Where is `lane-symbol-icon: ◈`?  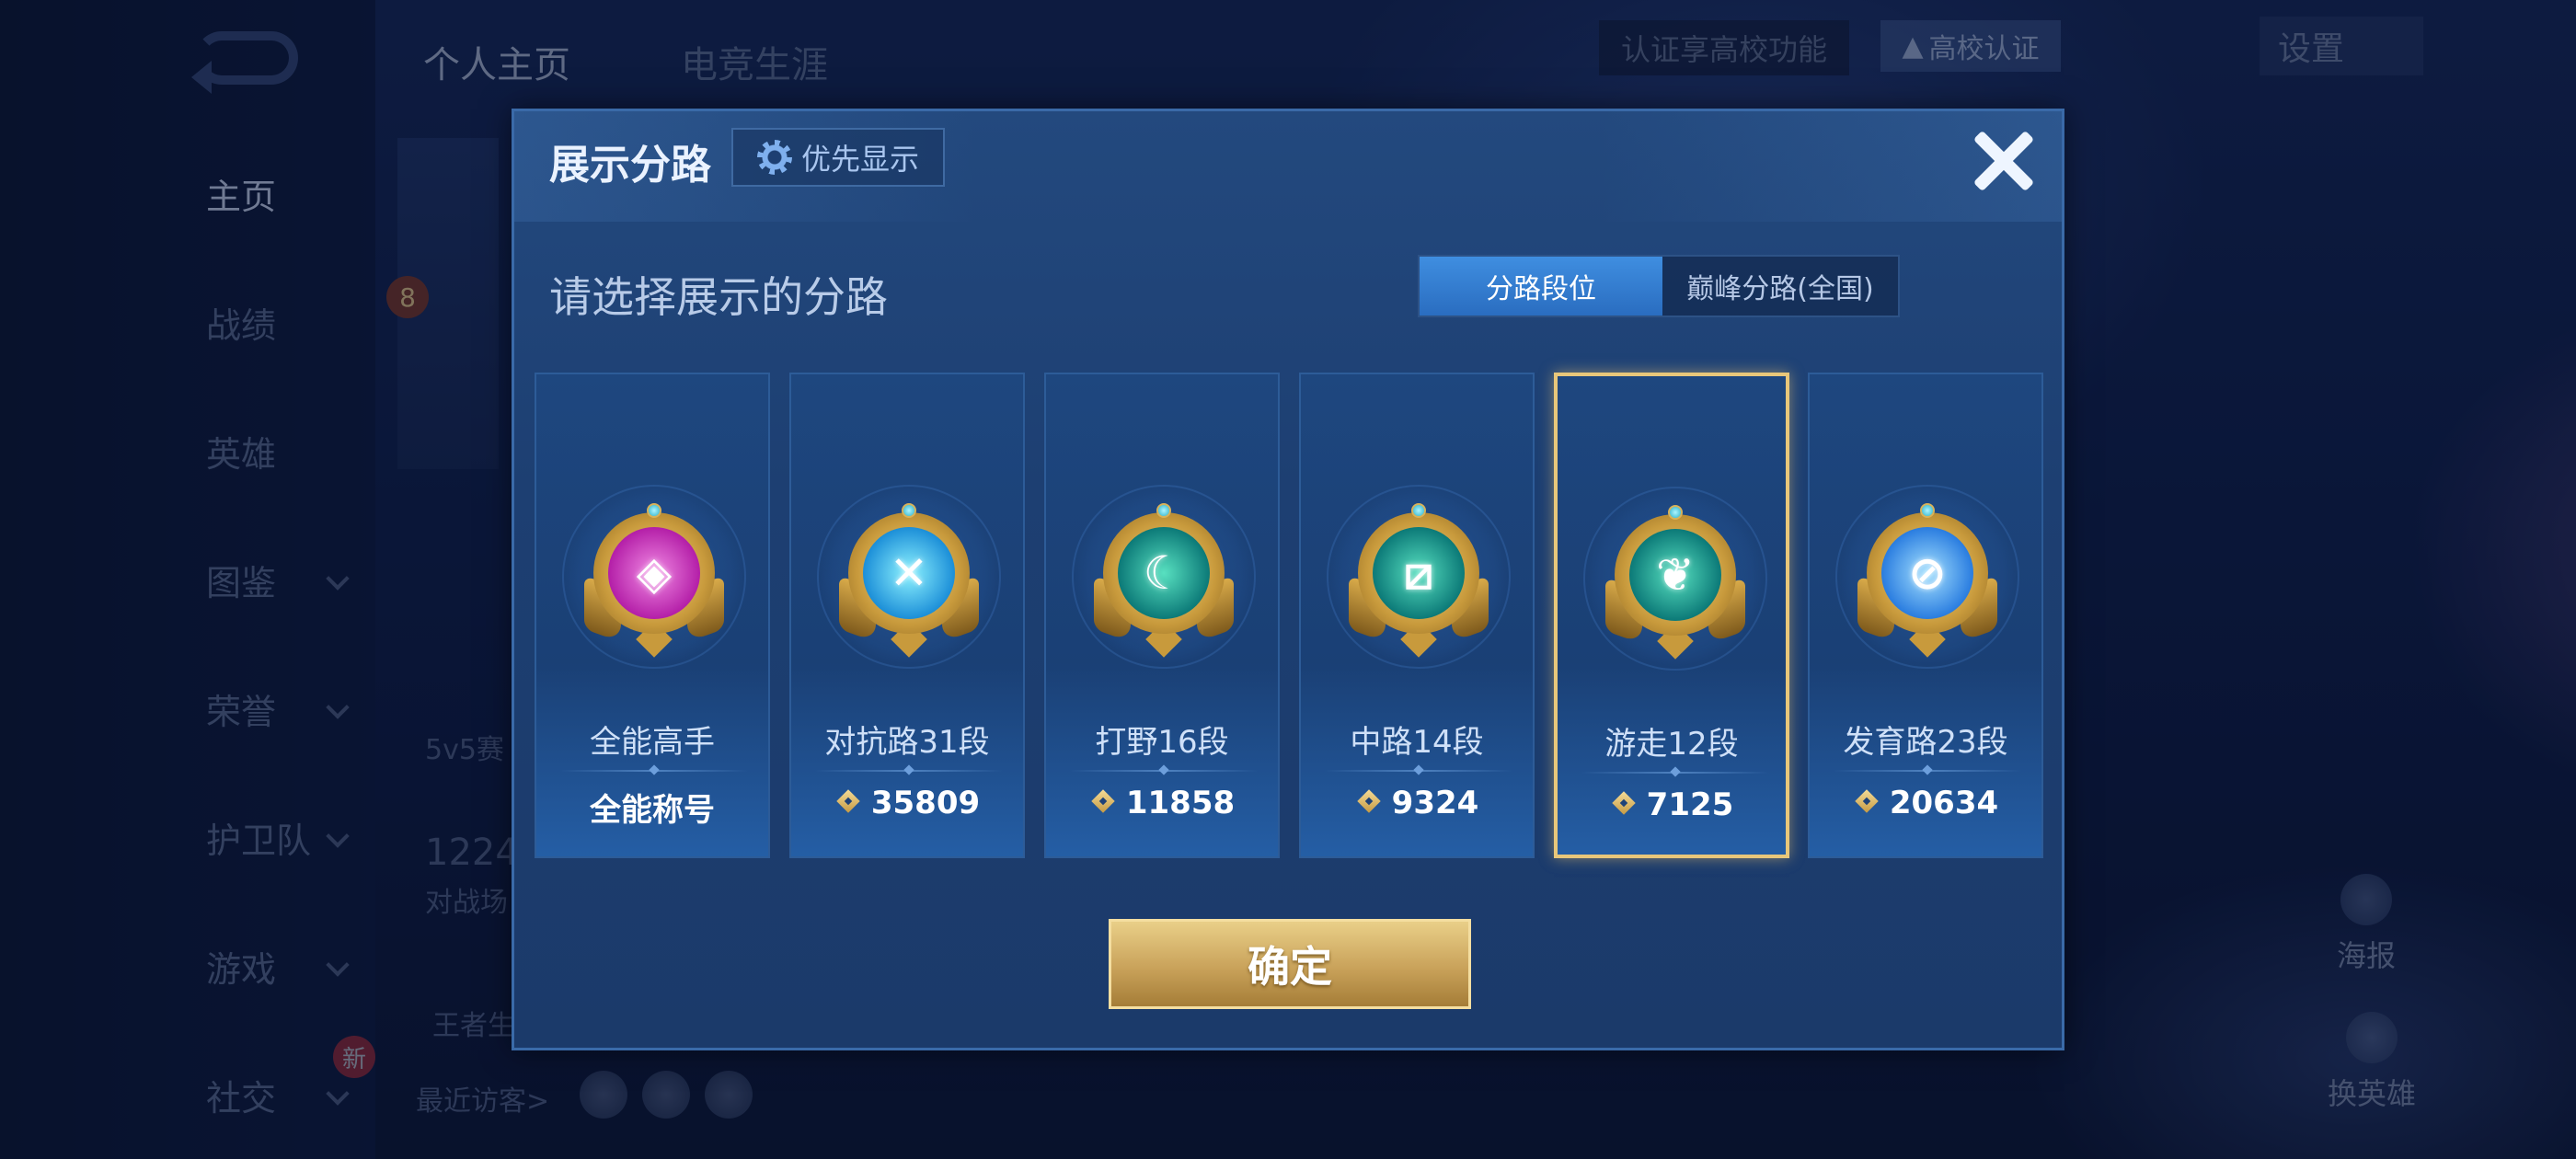 lane-symbol-icon: ◈ is located at coordinates (654, 573).